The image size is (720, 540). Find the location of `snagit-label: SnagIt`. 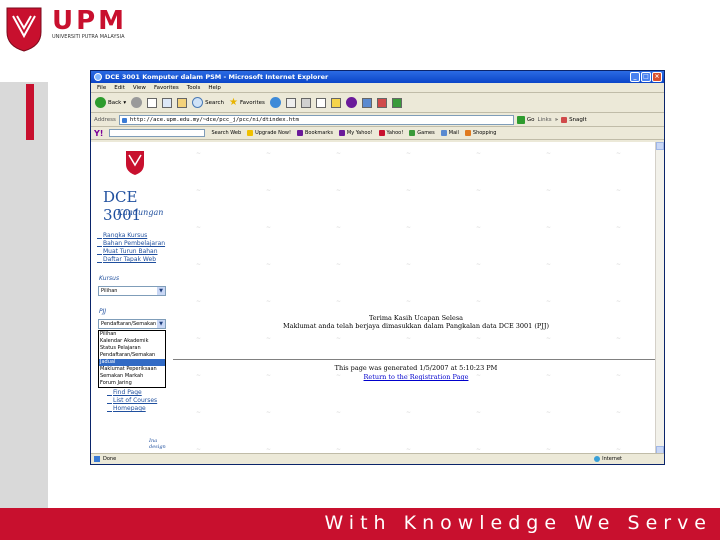

snagit-label: SnagIt is located at coordinates (578, 119).